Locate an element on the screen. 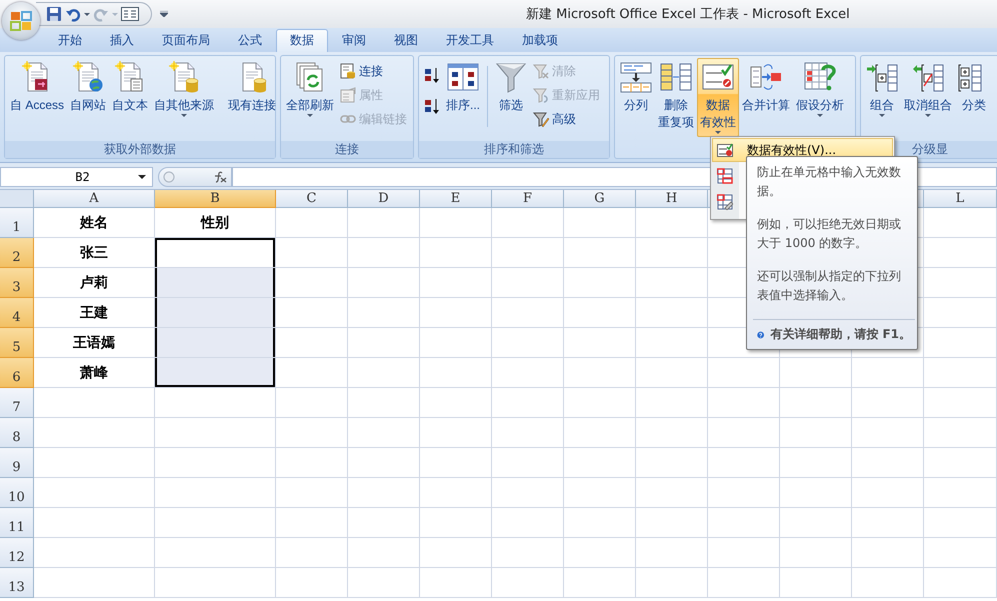  group-label: 排序和筛选 is located at coordinates (514, 149).